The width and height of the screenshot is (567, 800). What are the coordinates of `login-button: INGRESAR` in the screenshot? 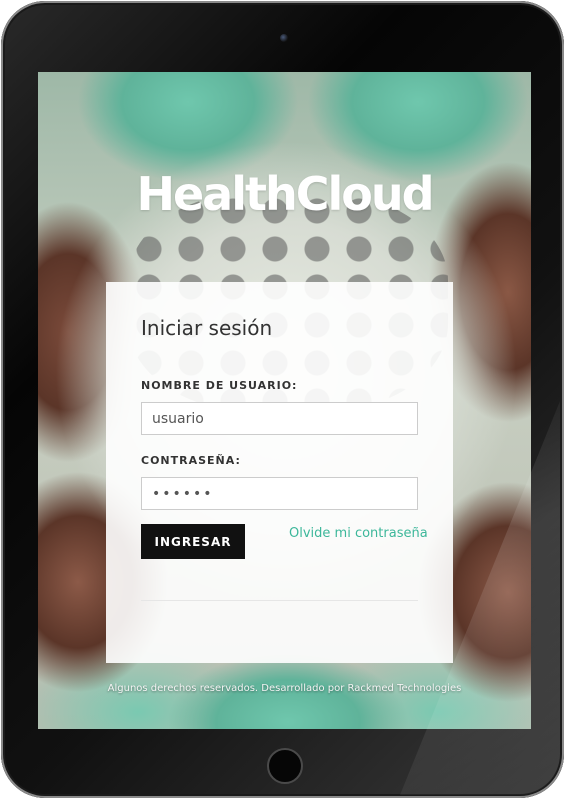 It's located at (193, 541).